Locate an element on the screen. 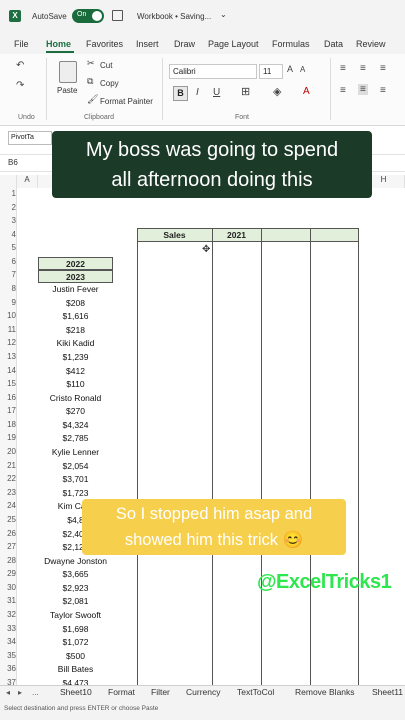 The image size is (405, 720). sheet-tab-texttocol: TextToCol is located at coordinates (255, 692).